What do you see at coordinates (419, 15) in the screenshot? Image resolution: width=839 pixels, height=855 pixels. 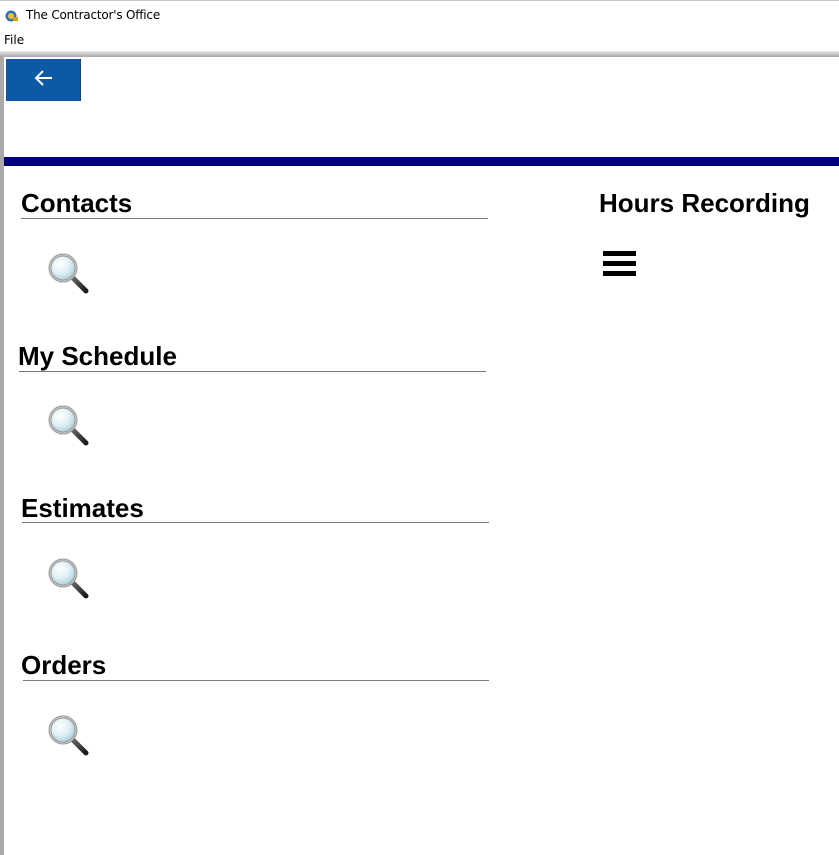 I see `title-bar: The Contractor's Office` at bounding box center [419, 15].